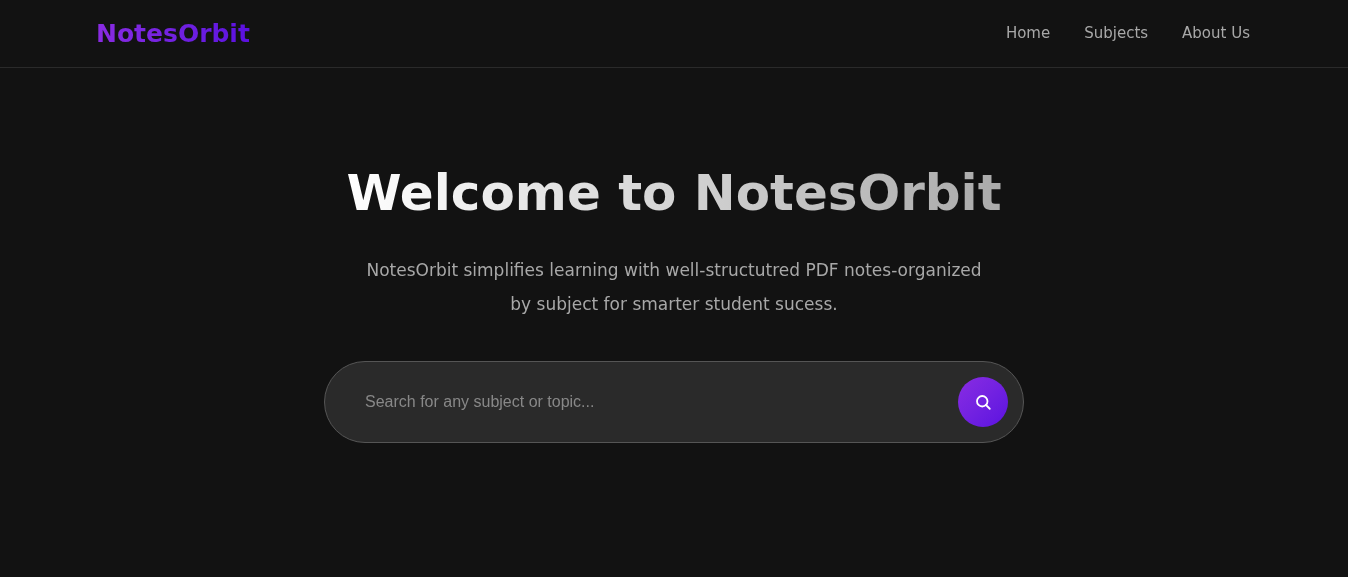 The width and height of the screenshot is (1348, 577). I want to click on nav-link: About Us, so click(1216, 33).